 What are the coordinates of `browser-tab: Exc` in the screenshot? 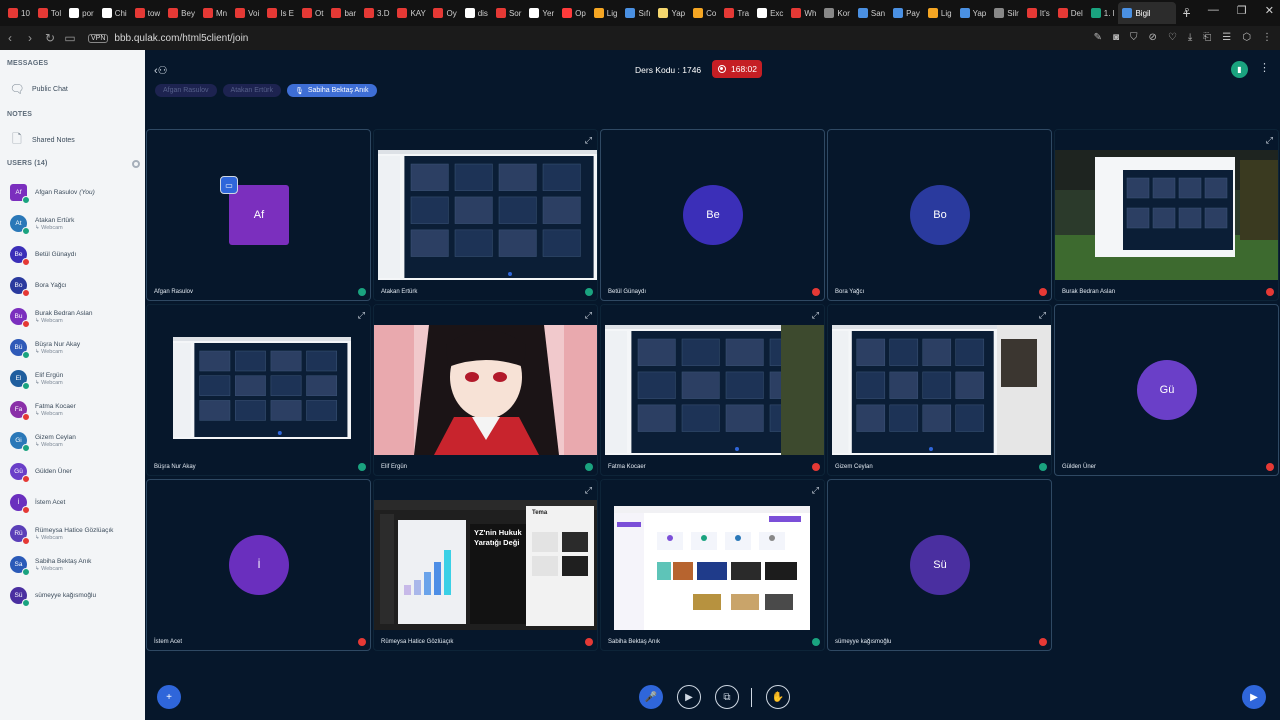 It's located at (770, 13).